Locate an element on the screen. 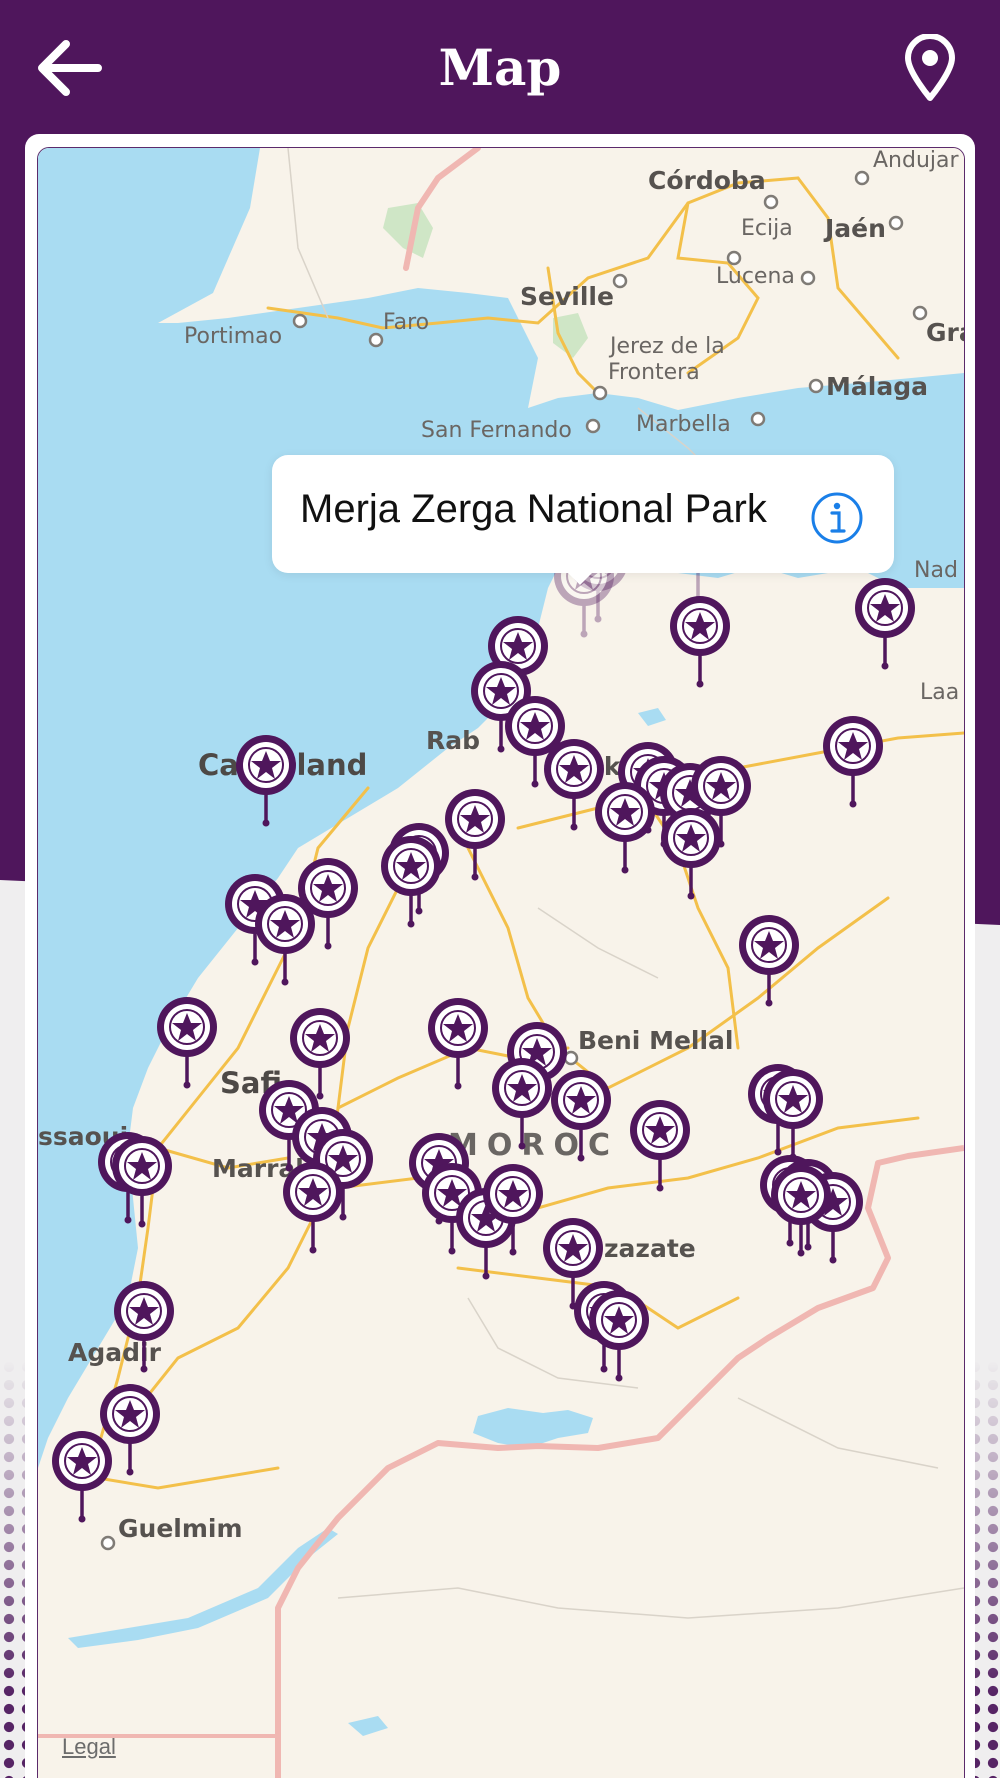 This screenshot has width=1000, height=1778. map-label: zazate is located at coordinates (650, 1248).